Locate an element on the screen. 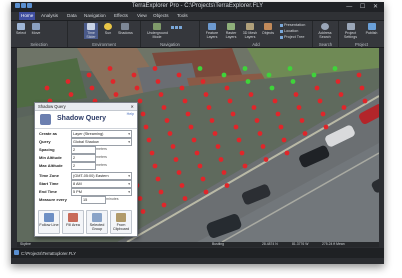 Image resolution: width=402 pixels, height=278 pixels. query-select: Global Shadow ▾ is located at coordinates (101, 142).